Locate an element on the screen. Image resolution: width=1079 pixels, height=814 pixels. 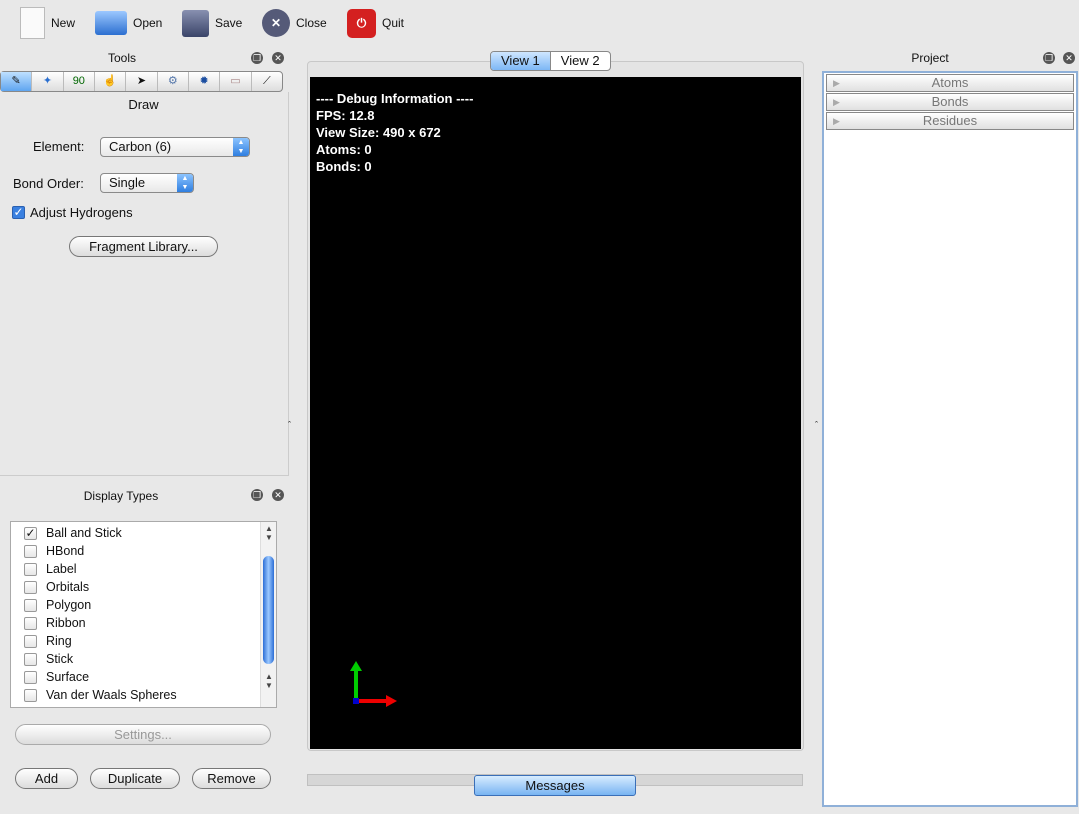
checkmark-icon: ✓ is located at coordinates (18, 212).